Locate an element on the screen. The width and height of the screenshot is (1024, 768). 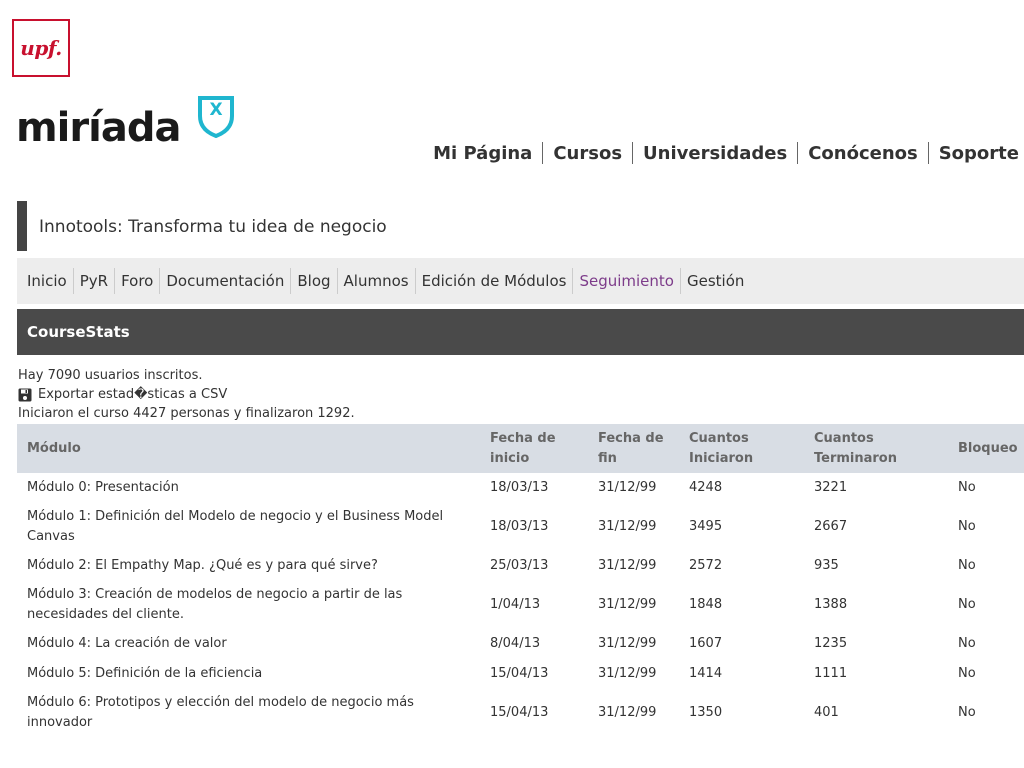
started-count-cell: 1848 is located at coordinates (706, 604).